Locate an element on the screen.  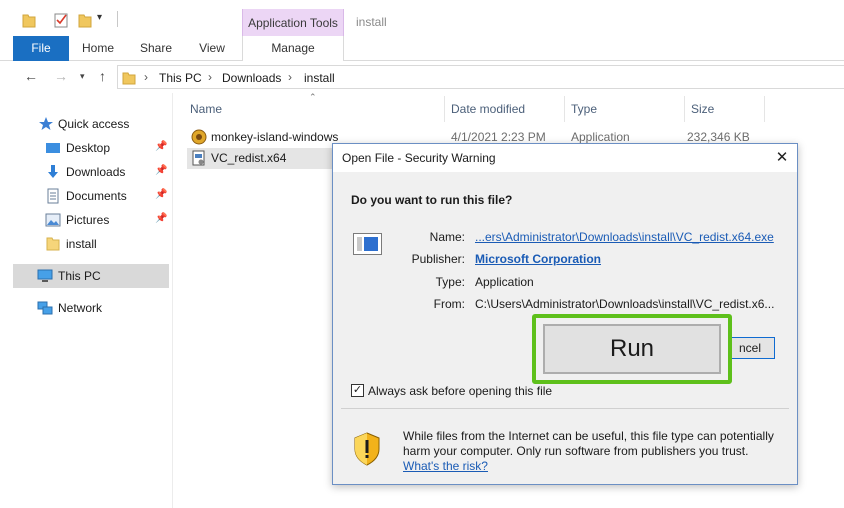
type-label: Type: is located at coordinates (450, 282).